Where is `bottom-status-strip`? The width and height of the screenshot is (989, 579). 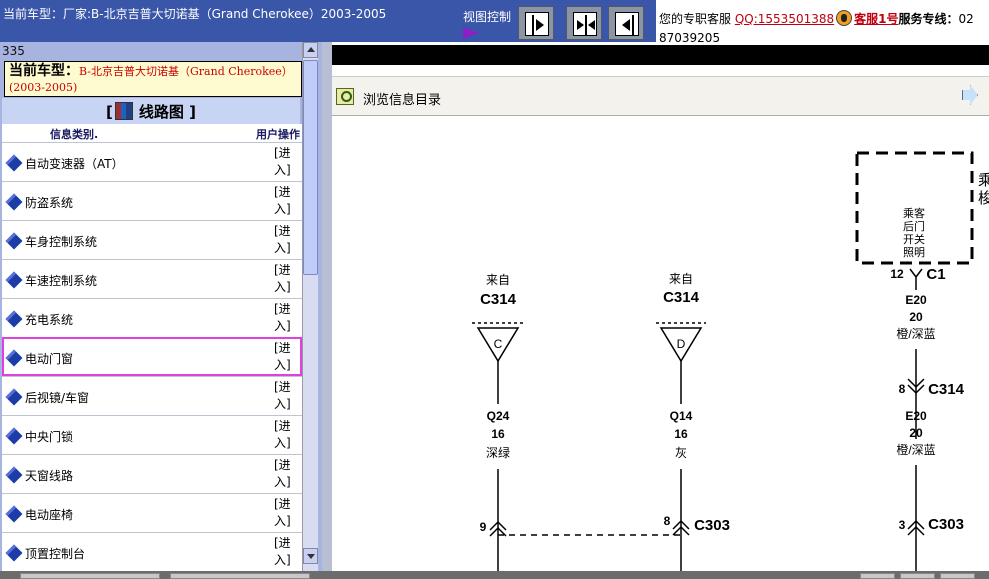
bottom-status-strip is located at coordinates (494, 575).